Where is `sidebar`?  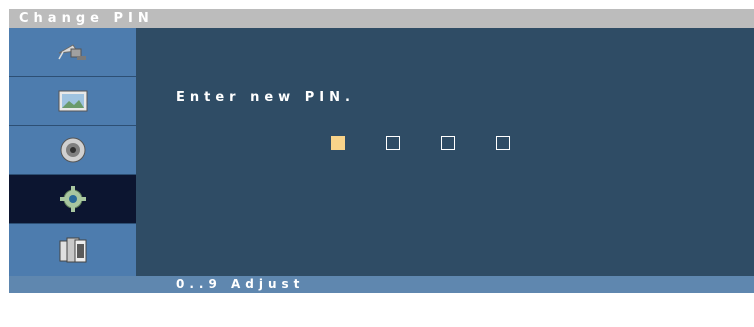
sidebar is located at coordinates (72, 152).